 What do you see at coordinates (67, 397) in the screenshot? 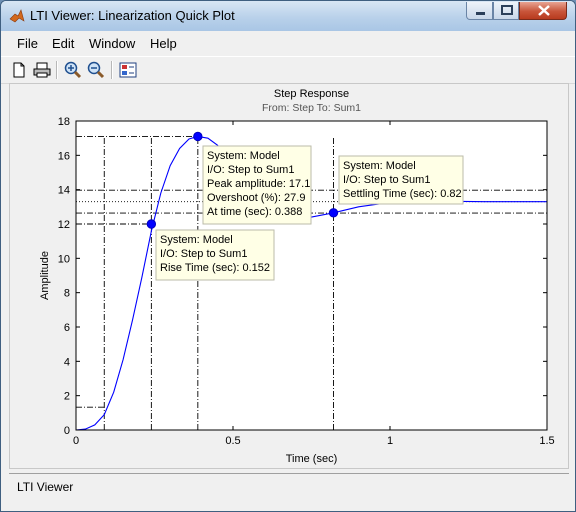
I see `y-tick-label: 2` at bounding box center [67, 397].